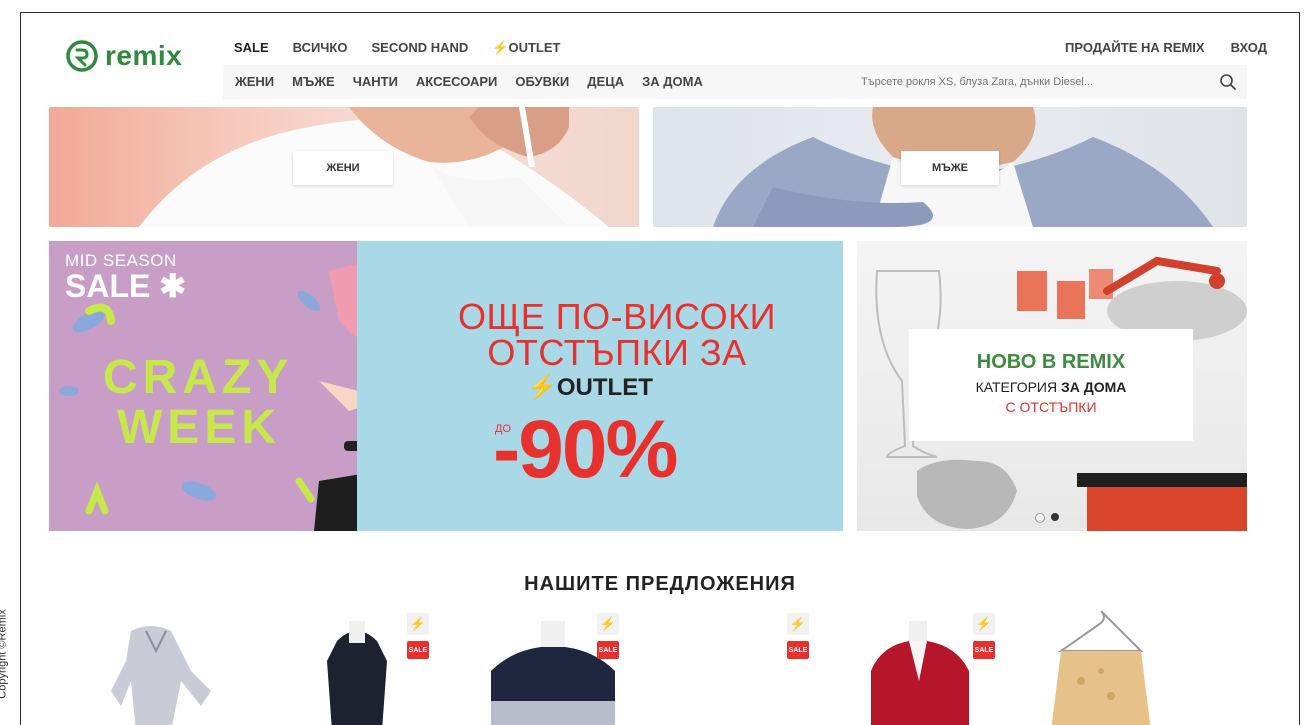 The image size is (1306, 725). Describe the element at coordinates (313, 81) in the screenshot. I see `category-men: МЪЖЕ` at that location.